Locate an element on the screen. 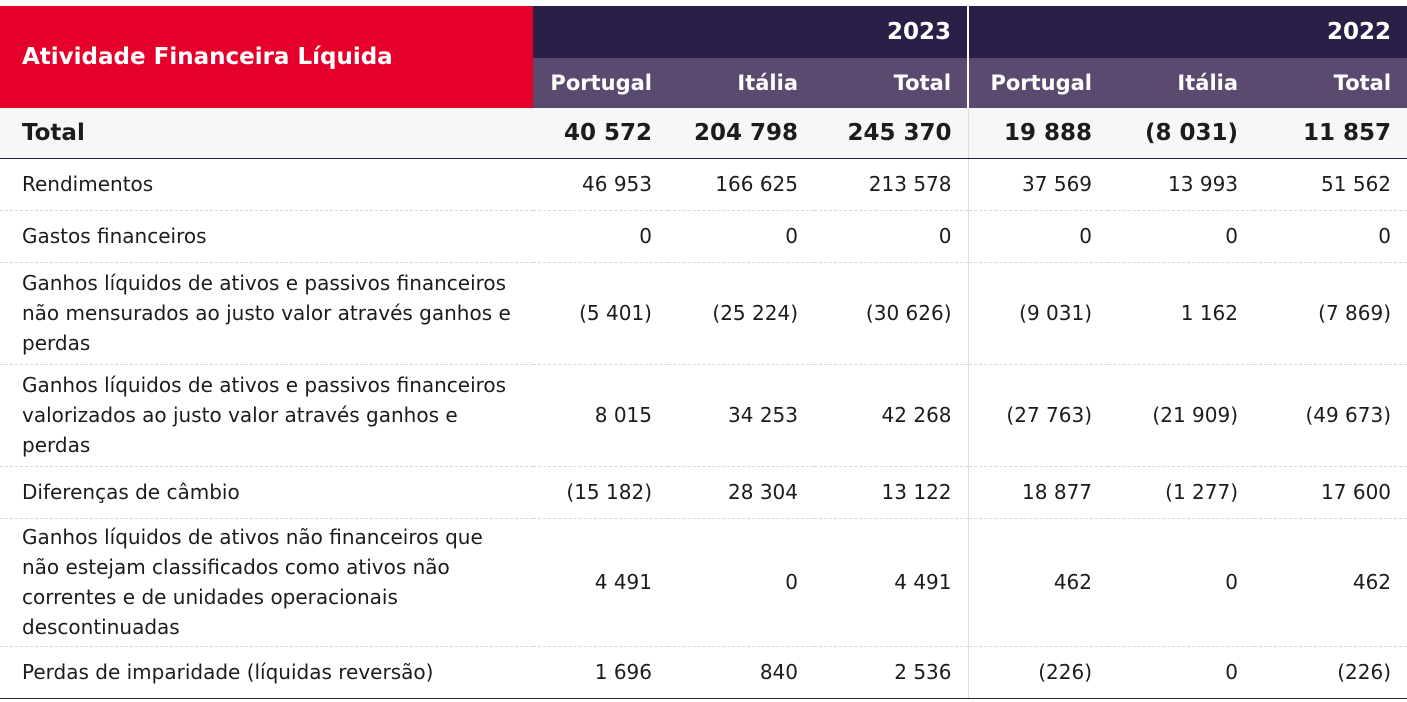  table-row: Gastos financeiros 0 0 0 0 0 0 is located at coordinates (703, 236).